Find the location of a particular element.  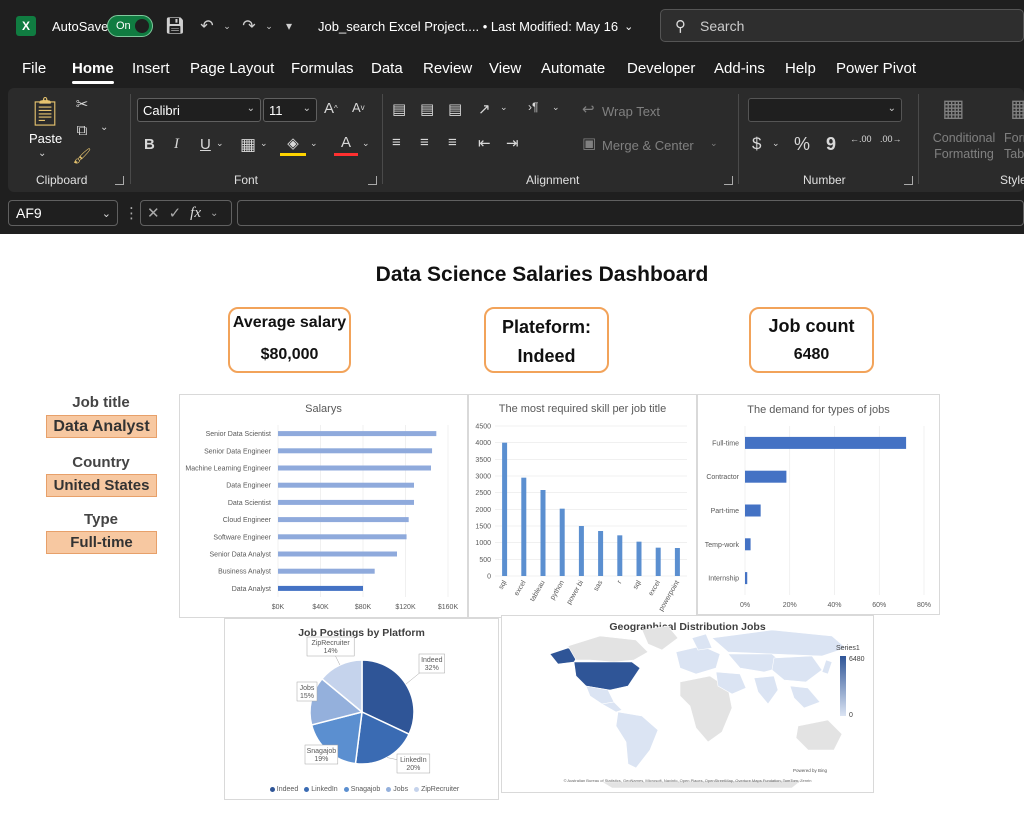

format-painter-icon: 🖌︎ is located at coordinates (82, 156).